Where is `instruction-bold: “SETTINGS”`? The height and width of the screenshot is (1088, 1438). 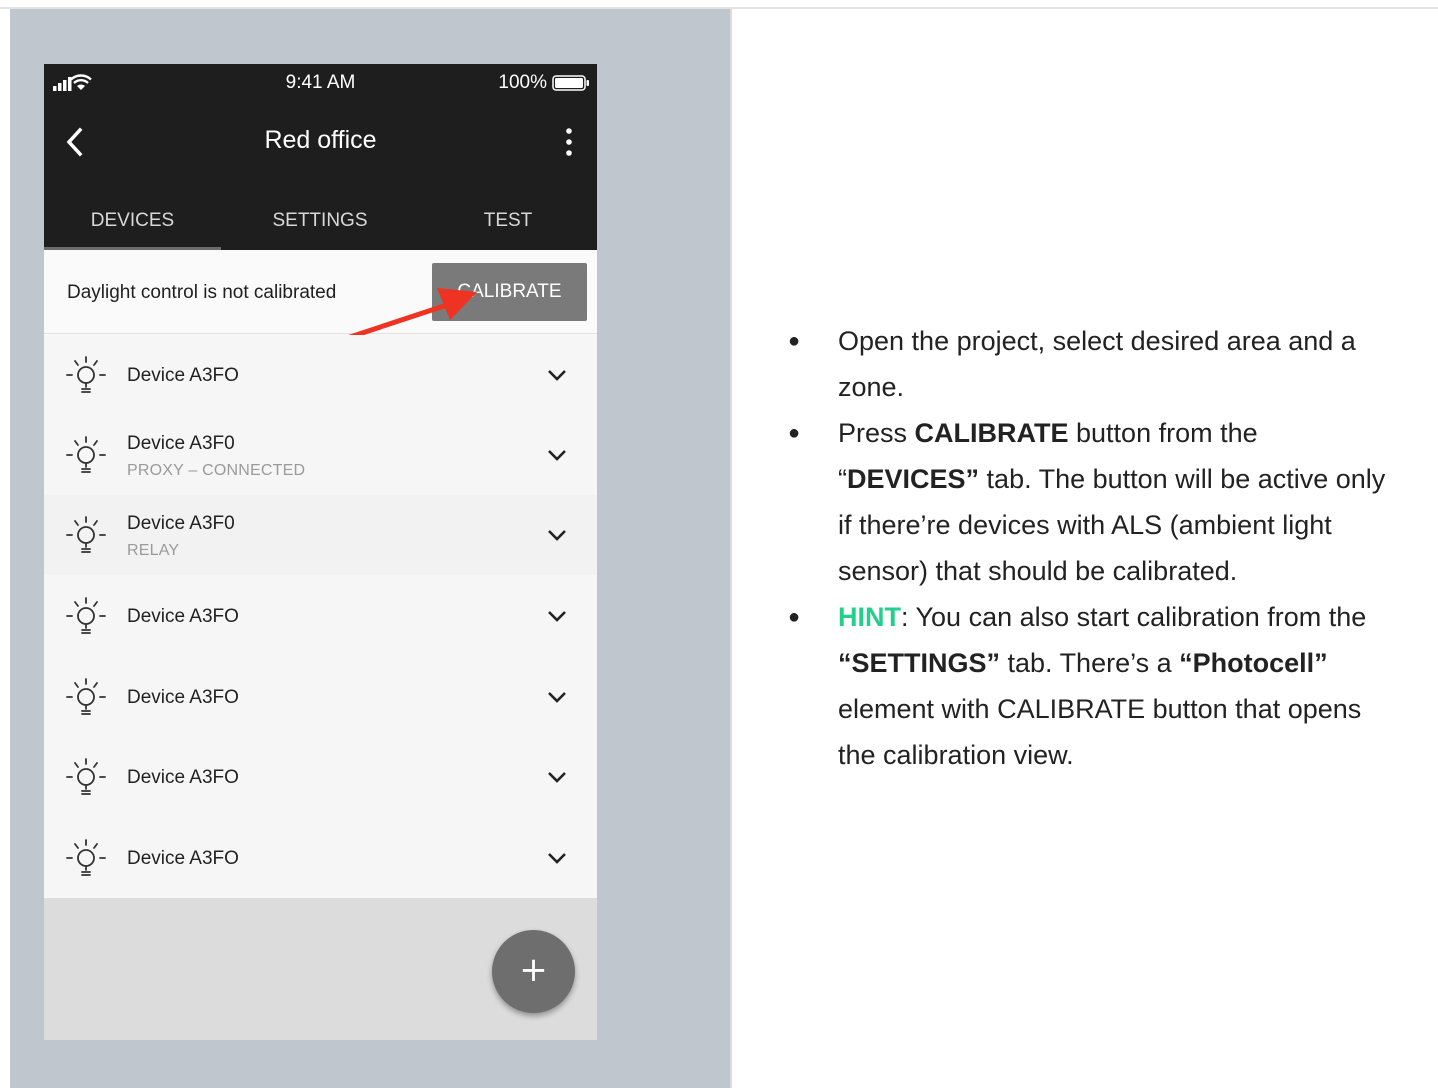 instruction-bold: “SETTINGS” is located at coordinates (919, 663).